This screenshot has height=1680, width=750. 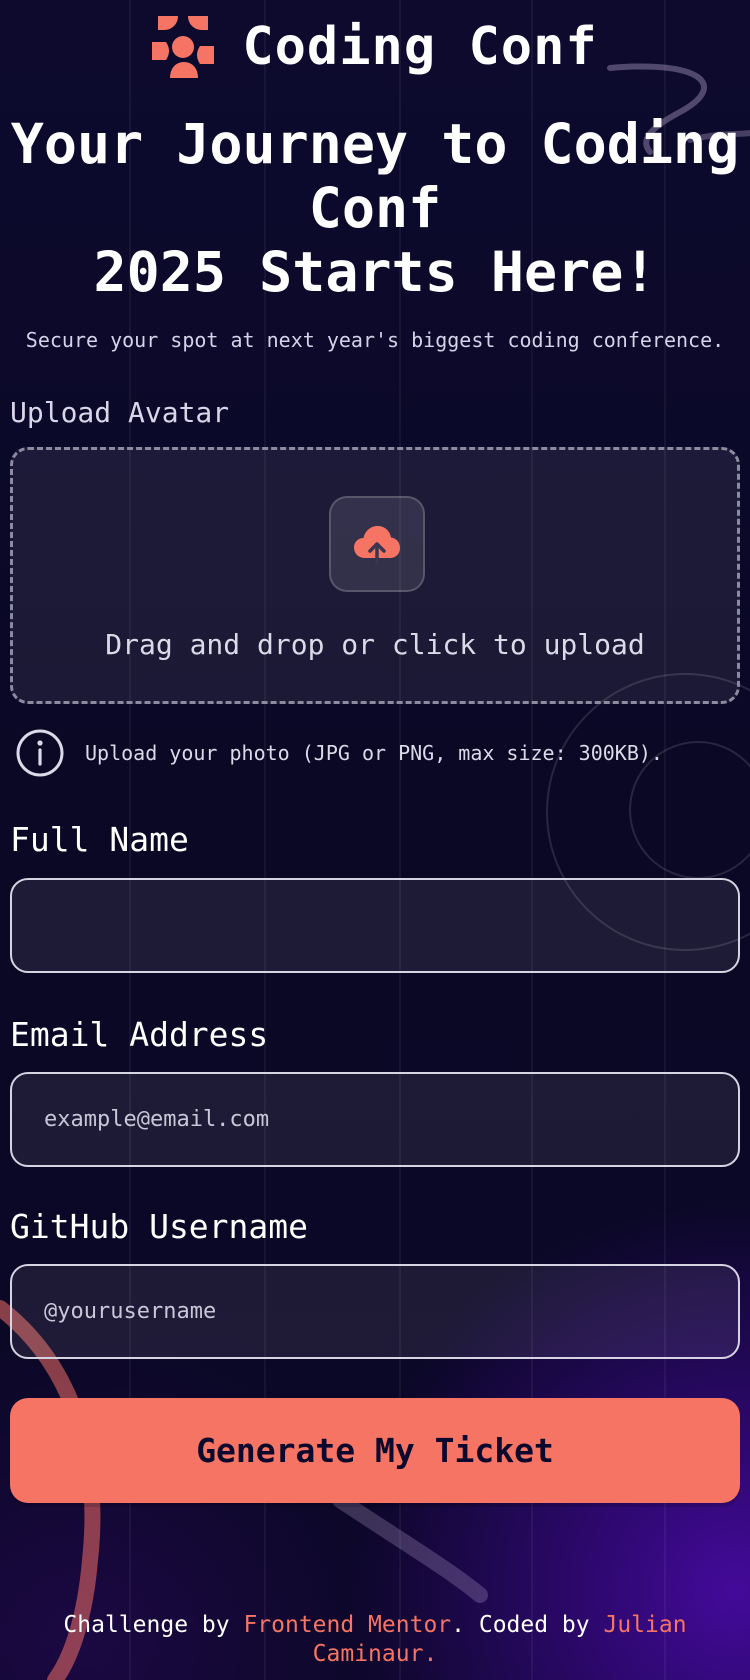 What do you see at coordinates (375, 1450) in the screenshot?
I see `generate-ticket-button: Generate My Ticket` at bounding box center [375, 1450].